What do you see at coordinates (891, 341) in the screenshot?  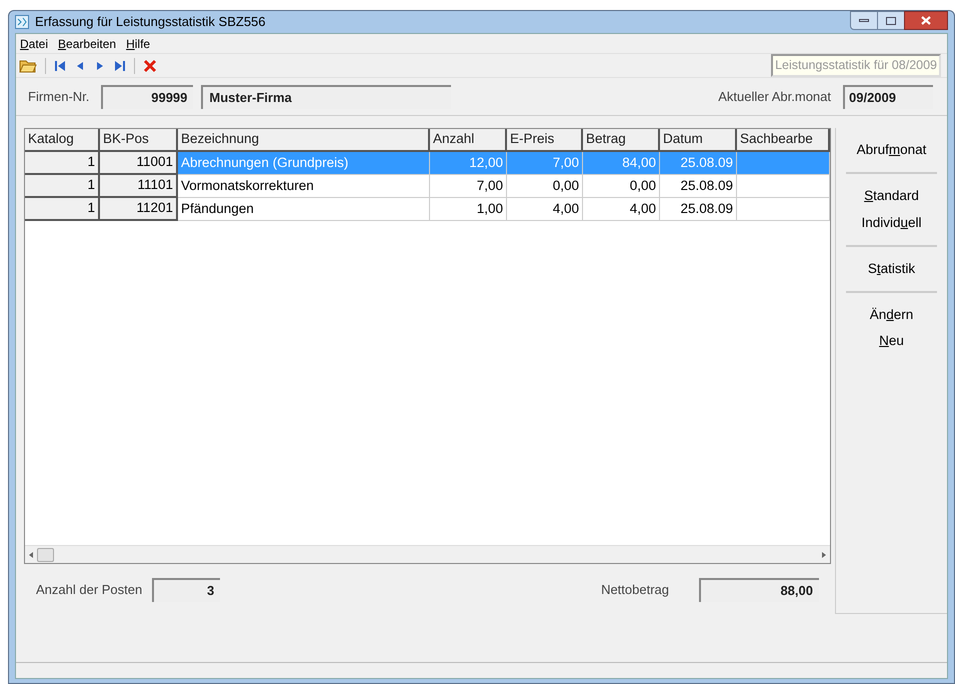 I see `side-button: Neu` at bounding box center [891, 341].